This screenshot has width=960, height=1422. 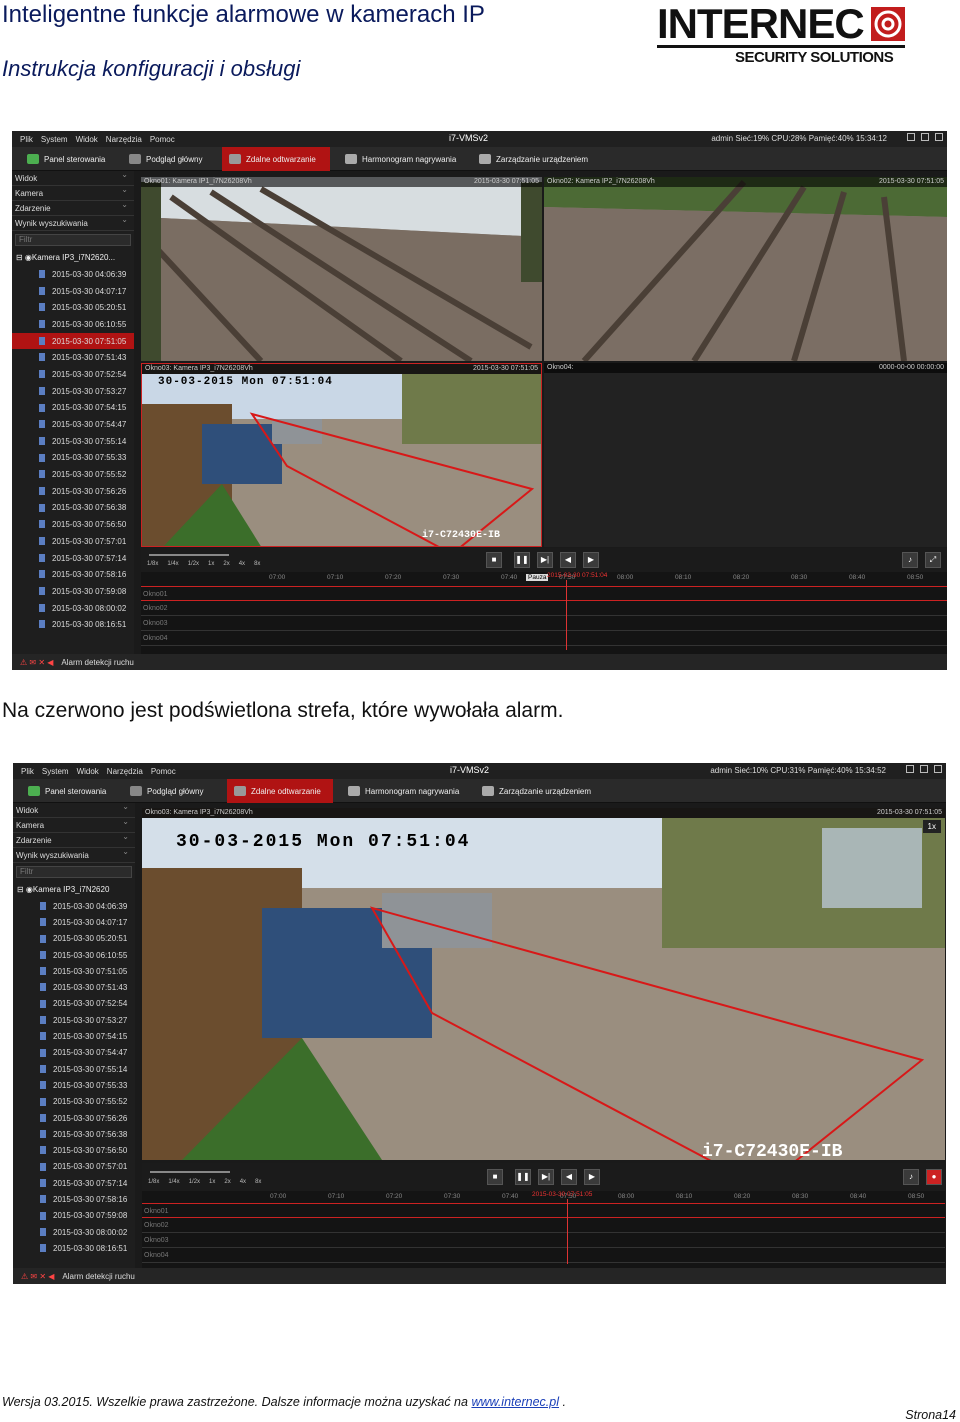 What do you see at coordinates (280, 791) in the screenshot?
I see `tab-zdalne-odtwarzanie: Zdalne odtwarzanie` at bounding box center [280, 791].